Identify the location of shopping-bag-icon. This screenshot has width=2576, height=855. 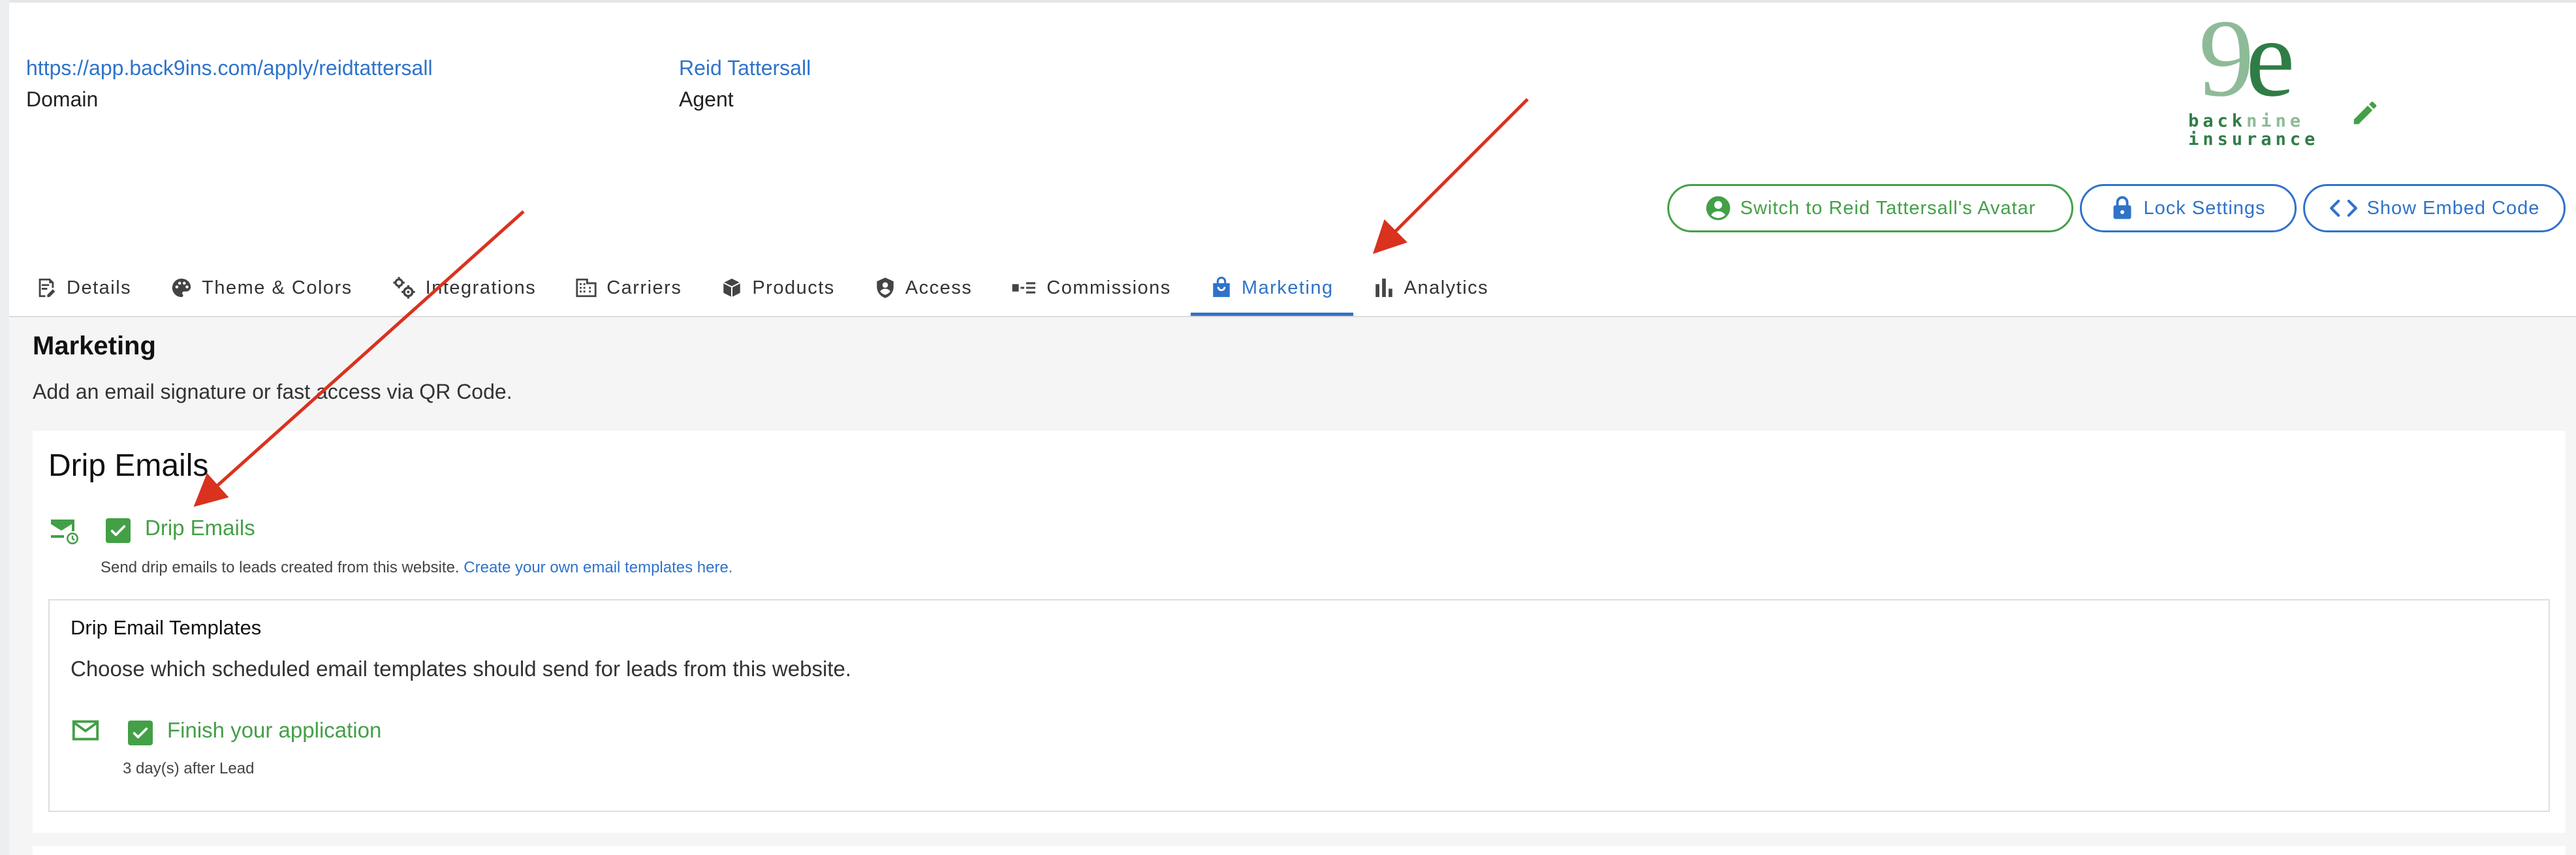
(1221, 287).